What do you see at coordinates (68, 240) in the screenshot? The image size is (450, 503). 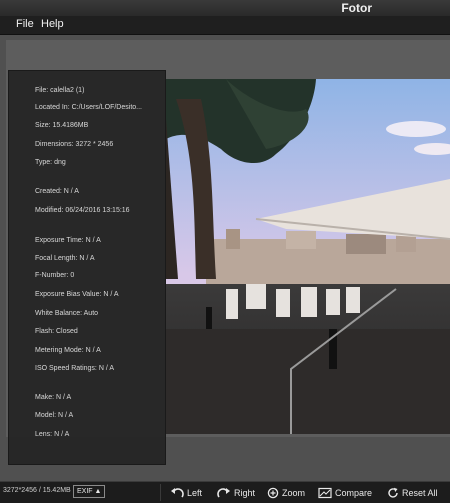 I see `info-exposure-time: Exposure Time: N / A` at bounding box center [68, 240].